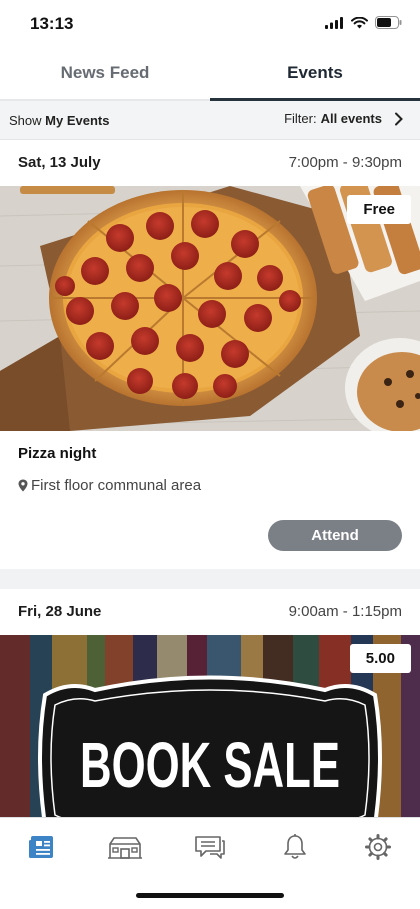  I want to click on location-pin-icon, so click(23, 485).